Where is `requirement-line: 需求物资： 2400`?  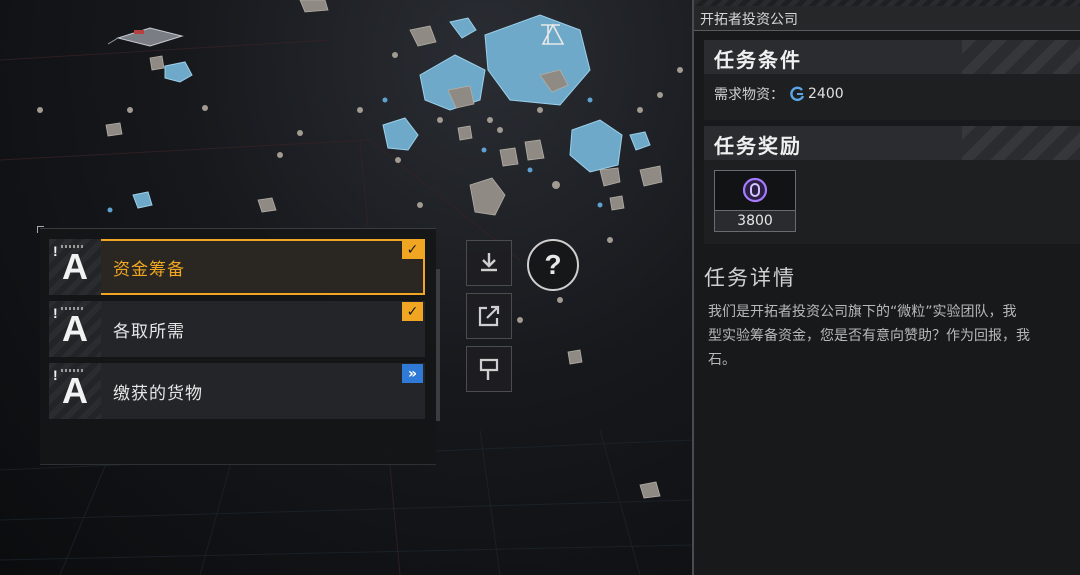
requirement-line: 需求物资： 2400 is located at coordinates (779, 94).